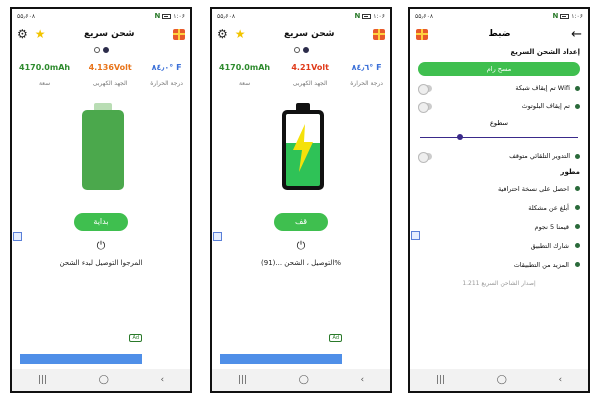 The image size is (600, 400). I want to click on clear-ram-button: مسح رام, so click(499, 69).